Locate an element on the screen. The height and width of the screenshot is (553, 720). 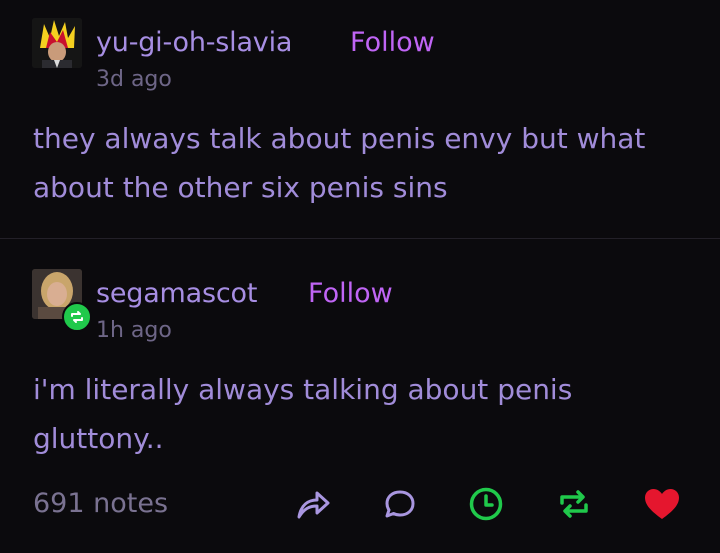
share-button is located at coordinates (313, 504).